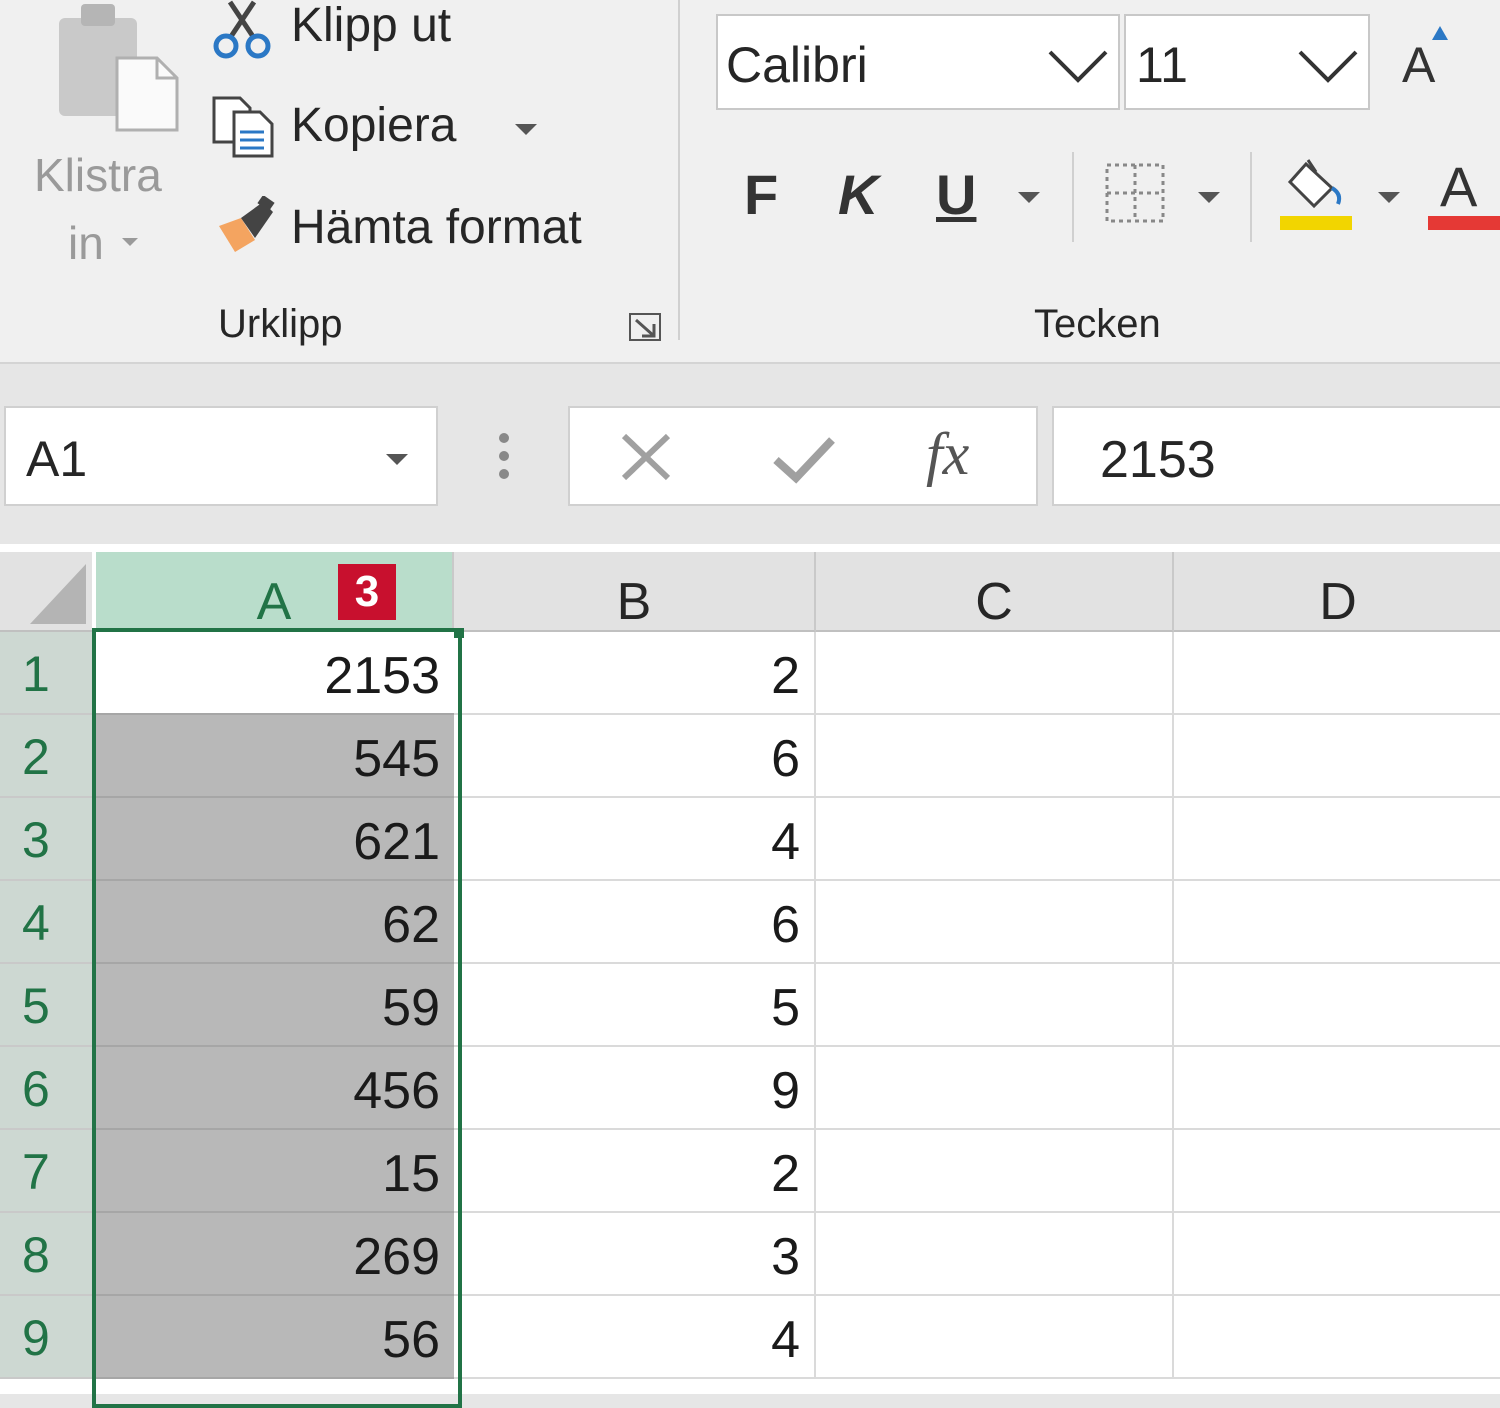  Describe the element at coordinates (947, 454) in the screenshot. I see `insert-function-icon: fx` at that location.